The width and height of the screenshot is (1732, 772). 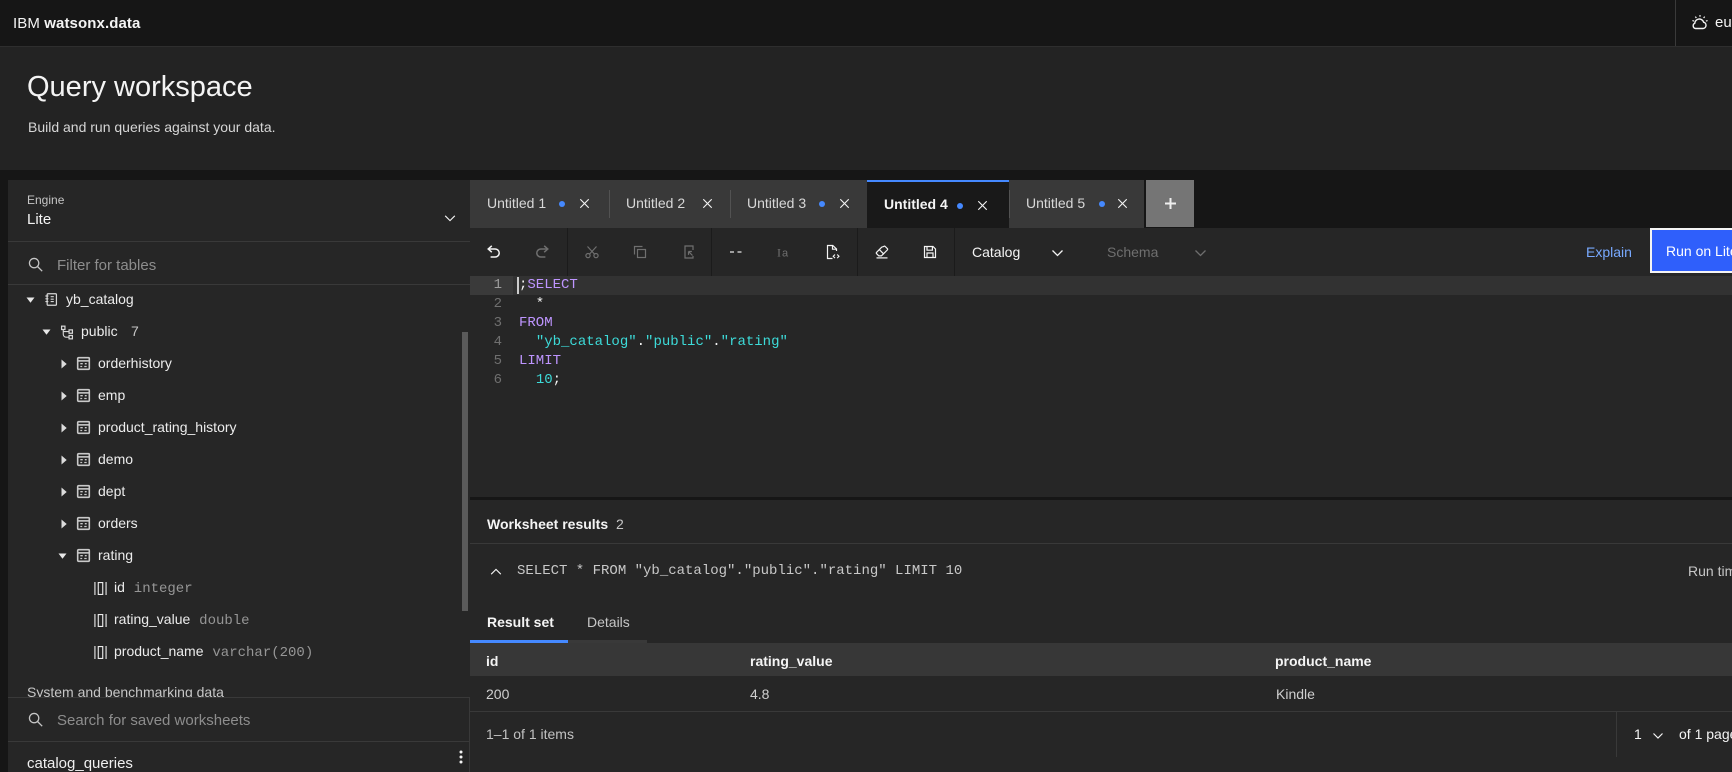 What do you see at coordinates (779, 253) in the screenshot?
I see `svg-text: I` at bounding box center [779, 253].